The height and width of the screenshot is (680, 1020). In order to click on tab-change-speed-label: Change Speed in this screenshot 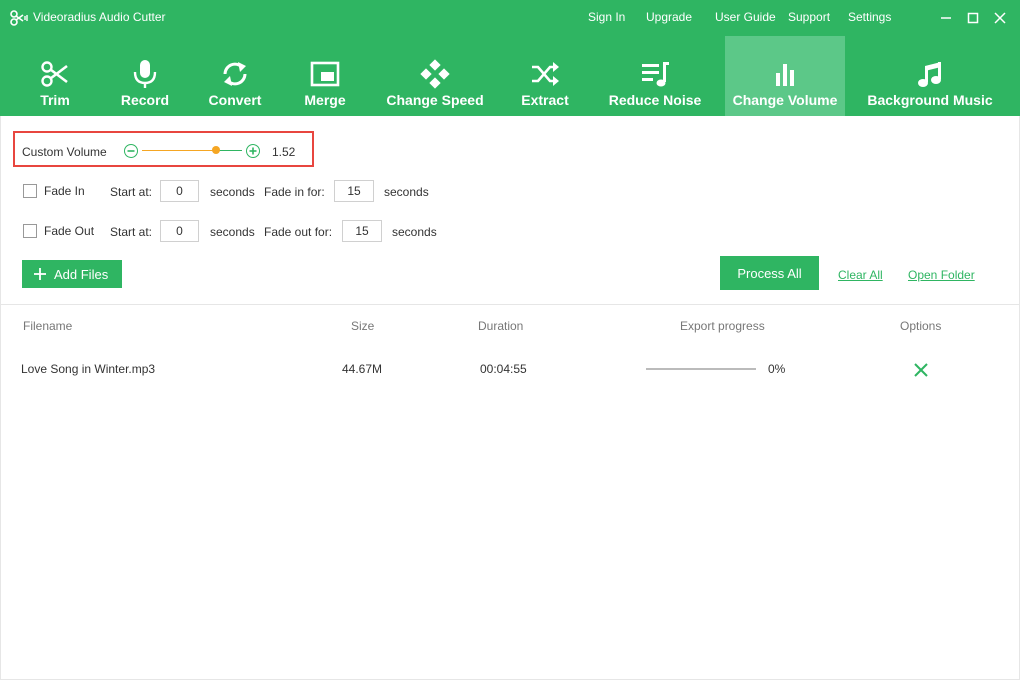, I will do `click(435, 100)`.